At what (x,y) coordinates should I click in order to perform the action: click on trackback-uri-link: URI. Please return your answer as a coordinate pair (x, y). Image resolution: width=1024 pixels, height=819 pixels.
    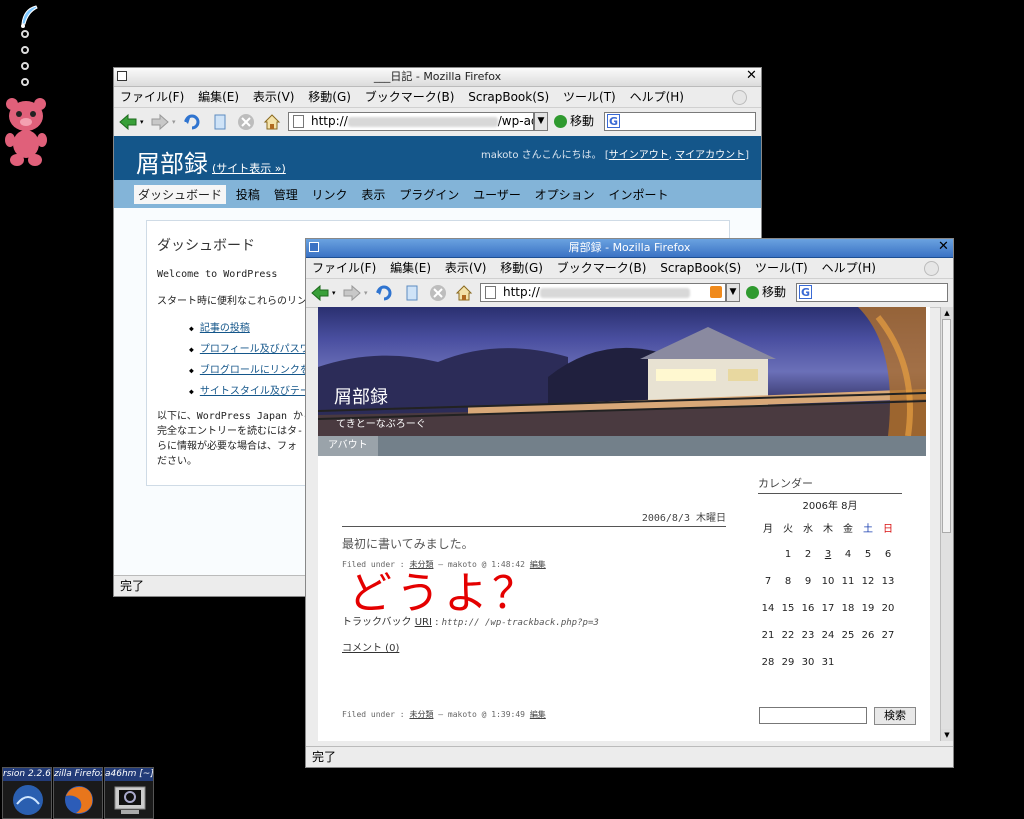
    Looking at the image, I should click on (423, 622).